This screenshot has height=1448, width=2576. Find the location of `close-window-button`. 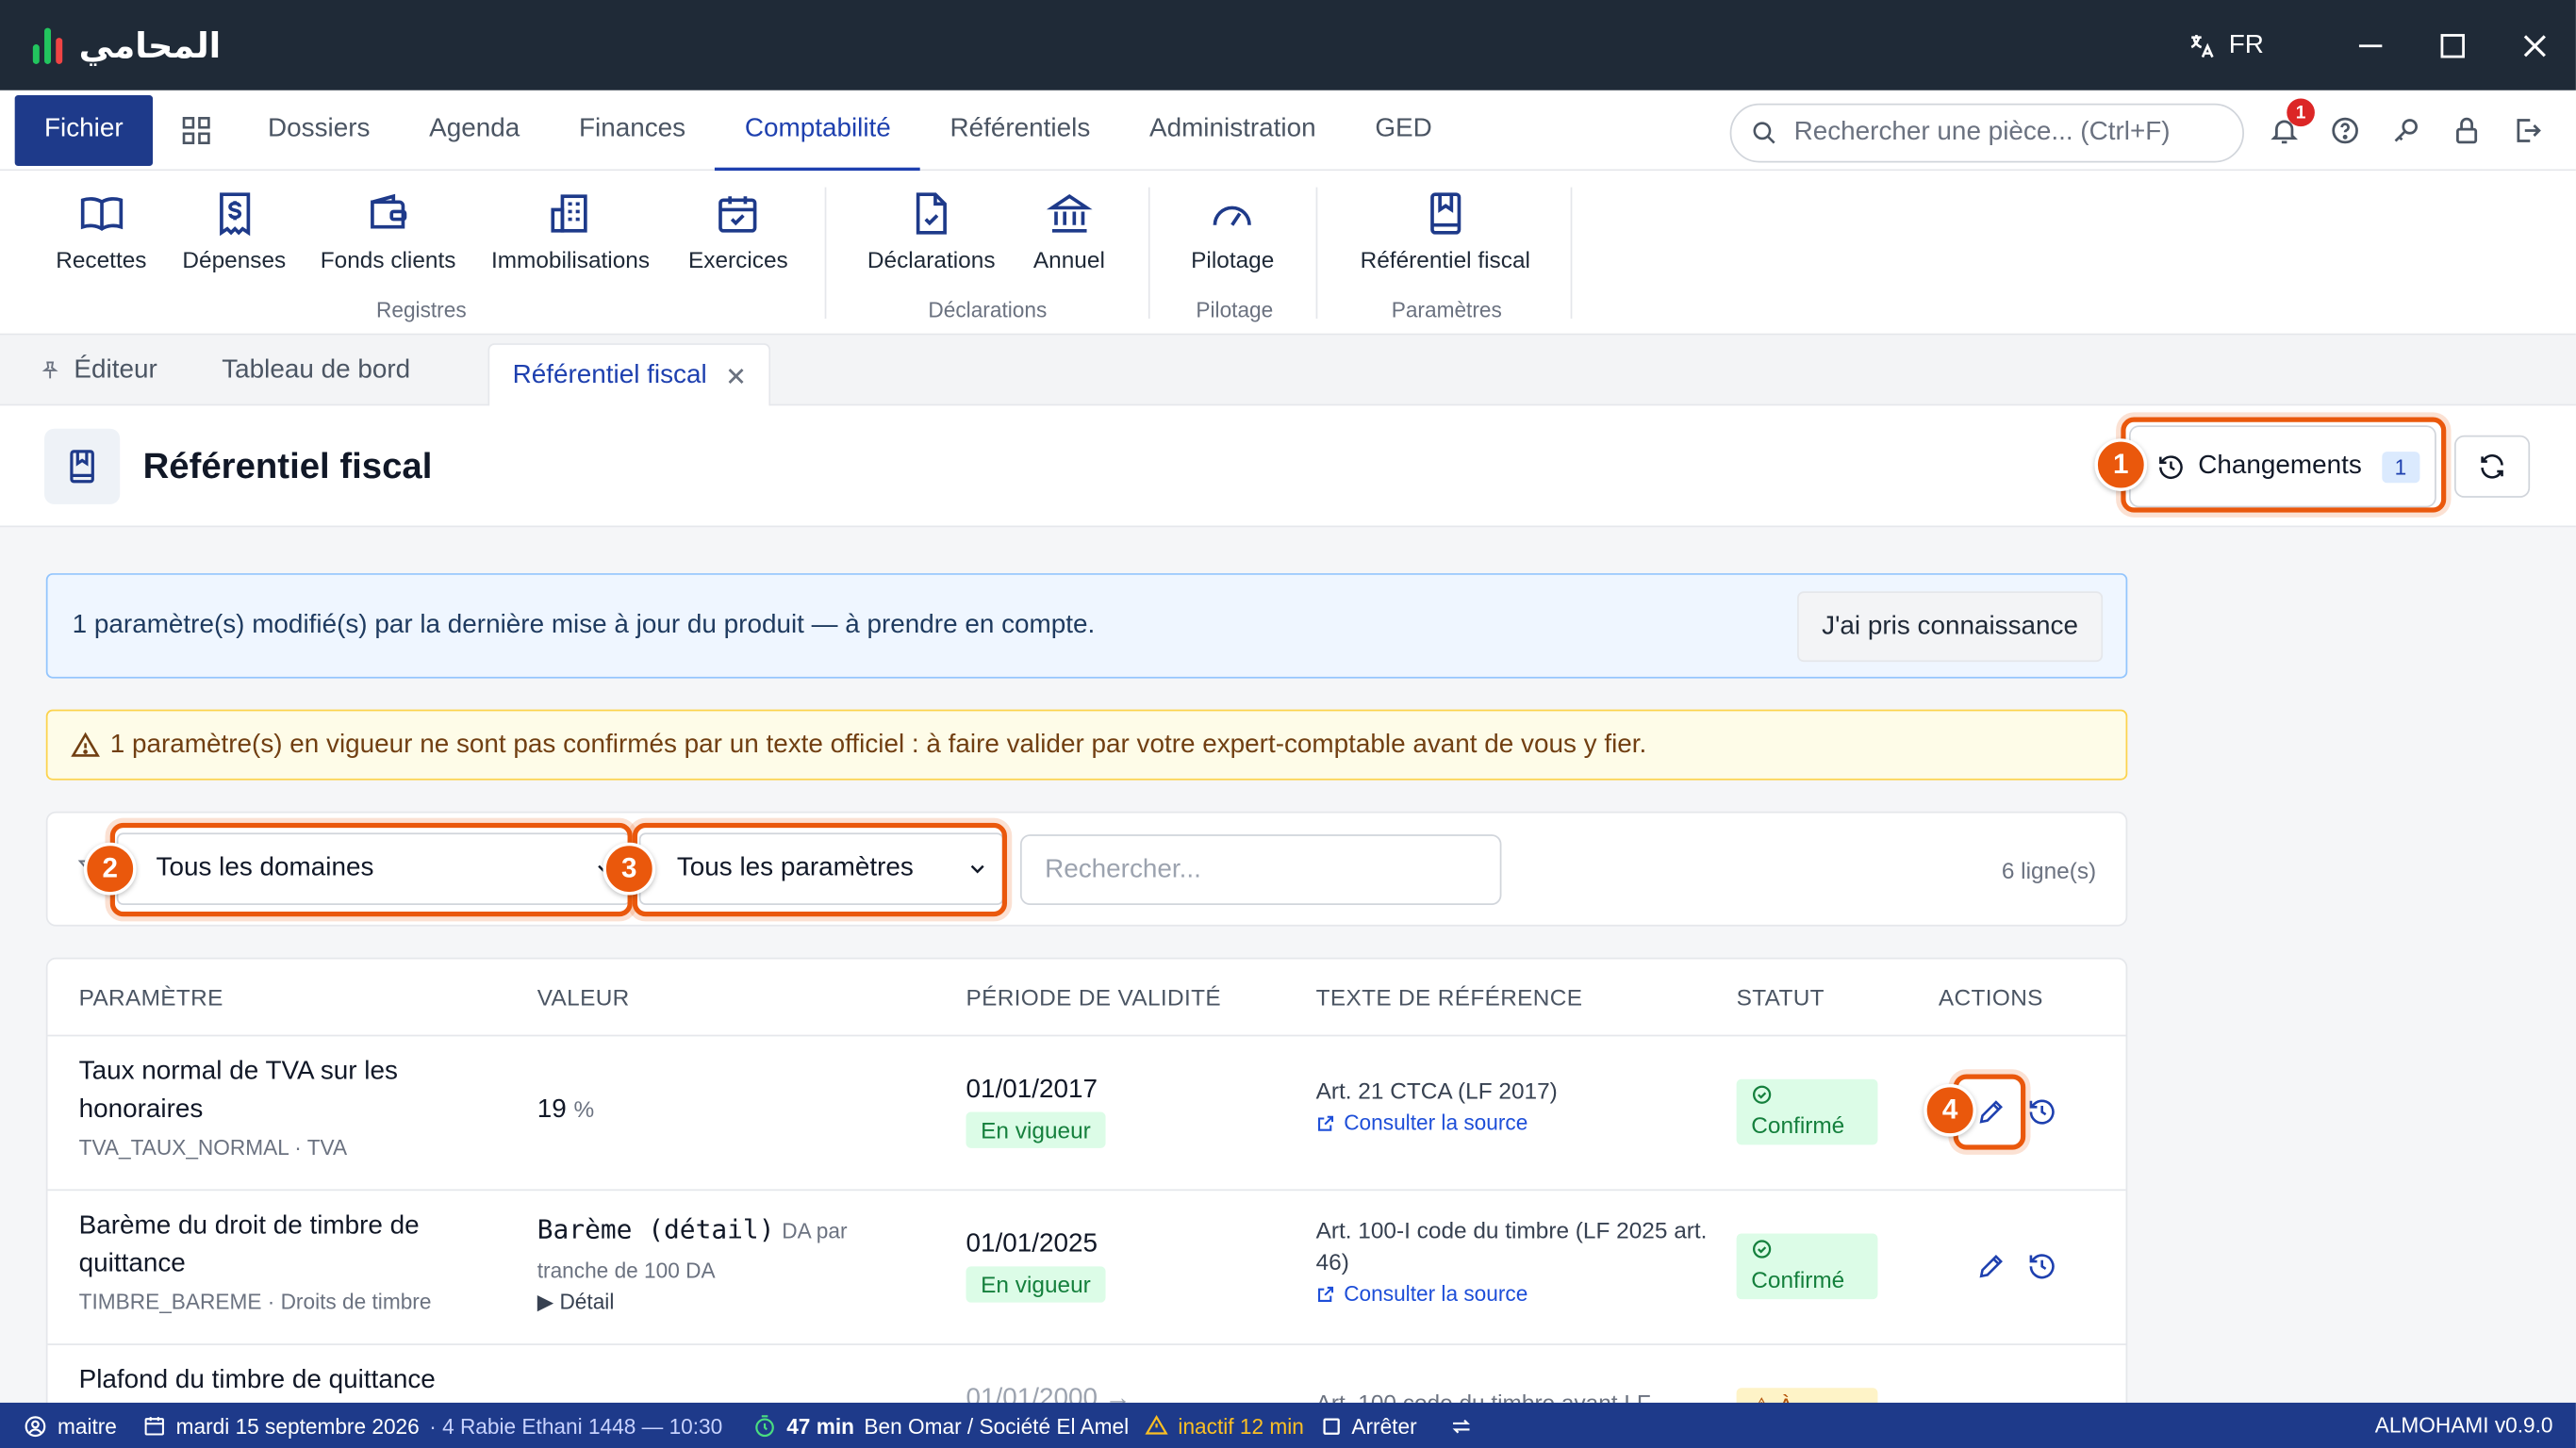

close-window-button is located at coordinates (2535, 45).